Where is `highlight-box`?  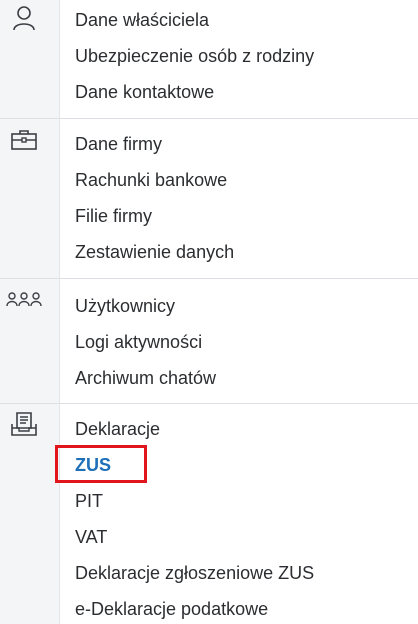 highlight-box is located at coordinates (101, 464).